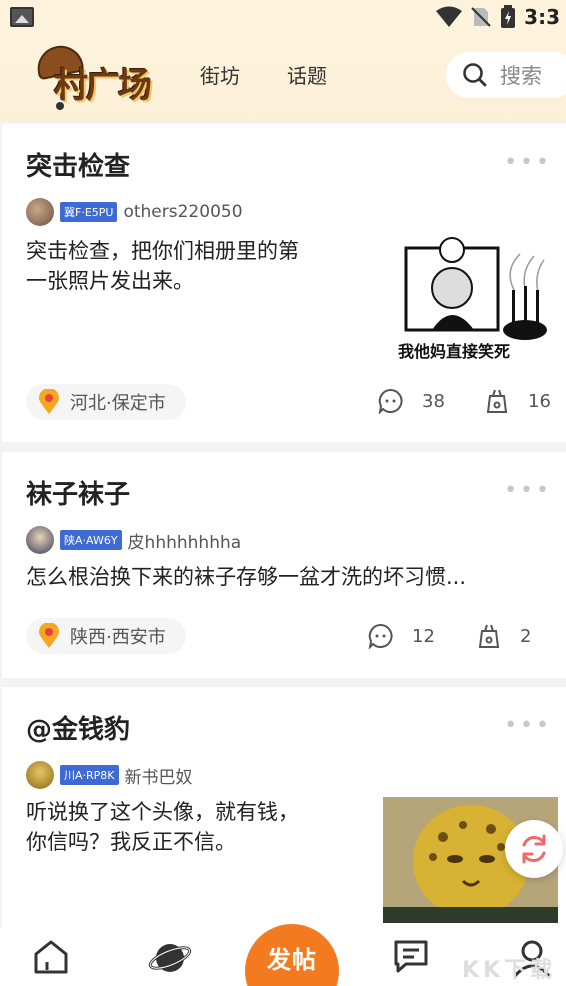 This screenshot has width=566, height=986. I want to click on like-count: 2, so click(526, 636).